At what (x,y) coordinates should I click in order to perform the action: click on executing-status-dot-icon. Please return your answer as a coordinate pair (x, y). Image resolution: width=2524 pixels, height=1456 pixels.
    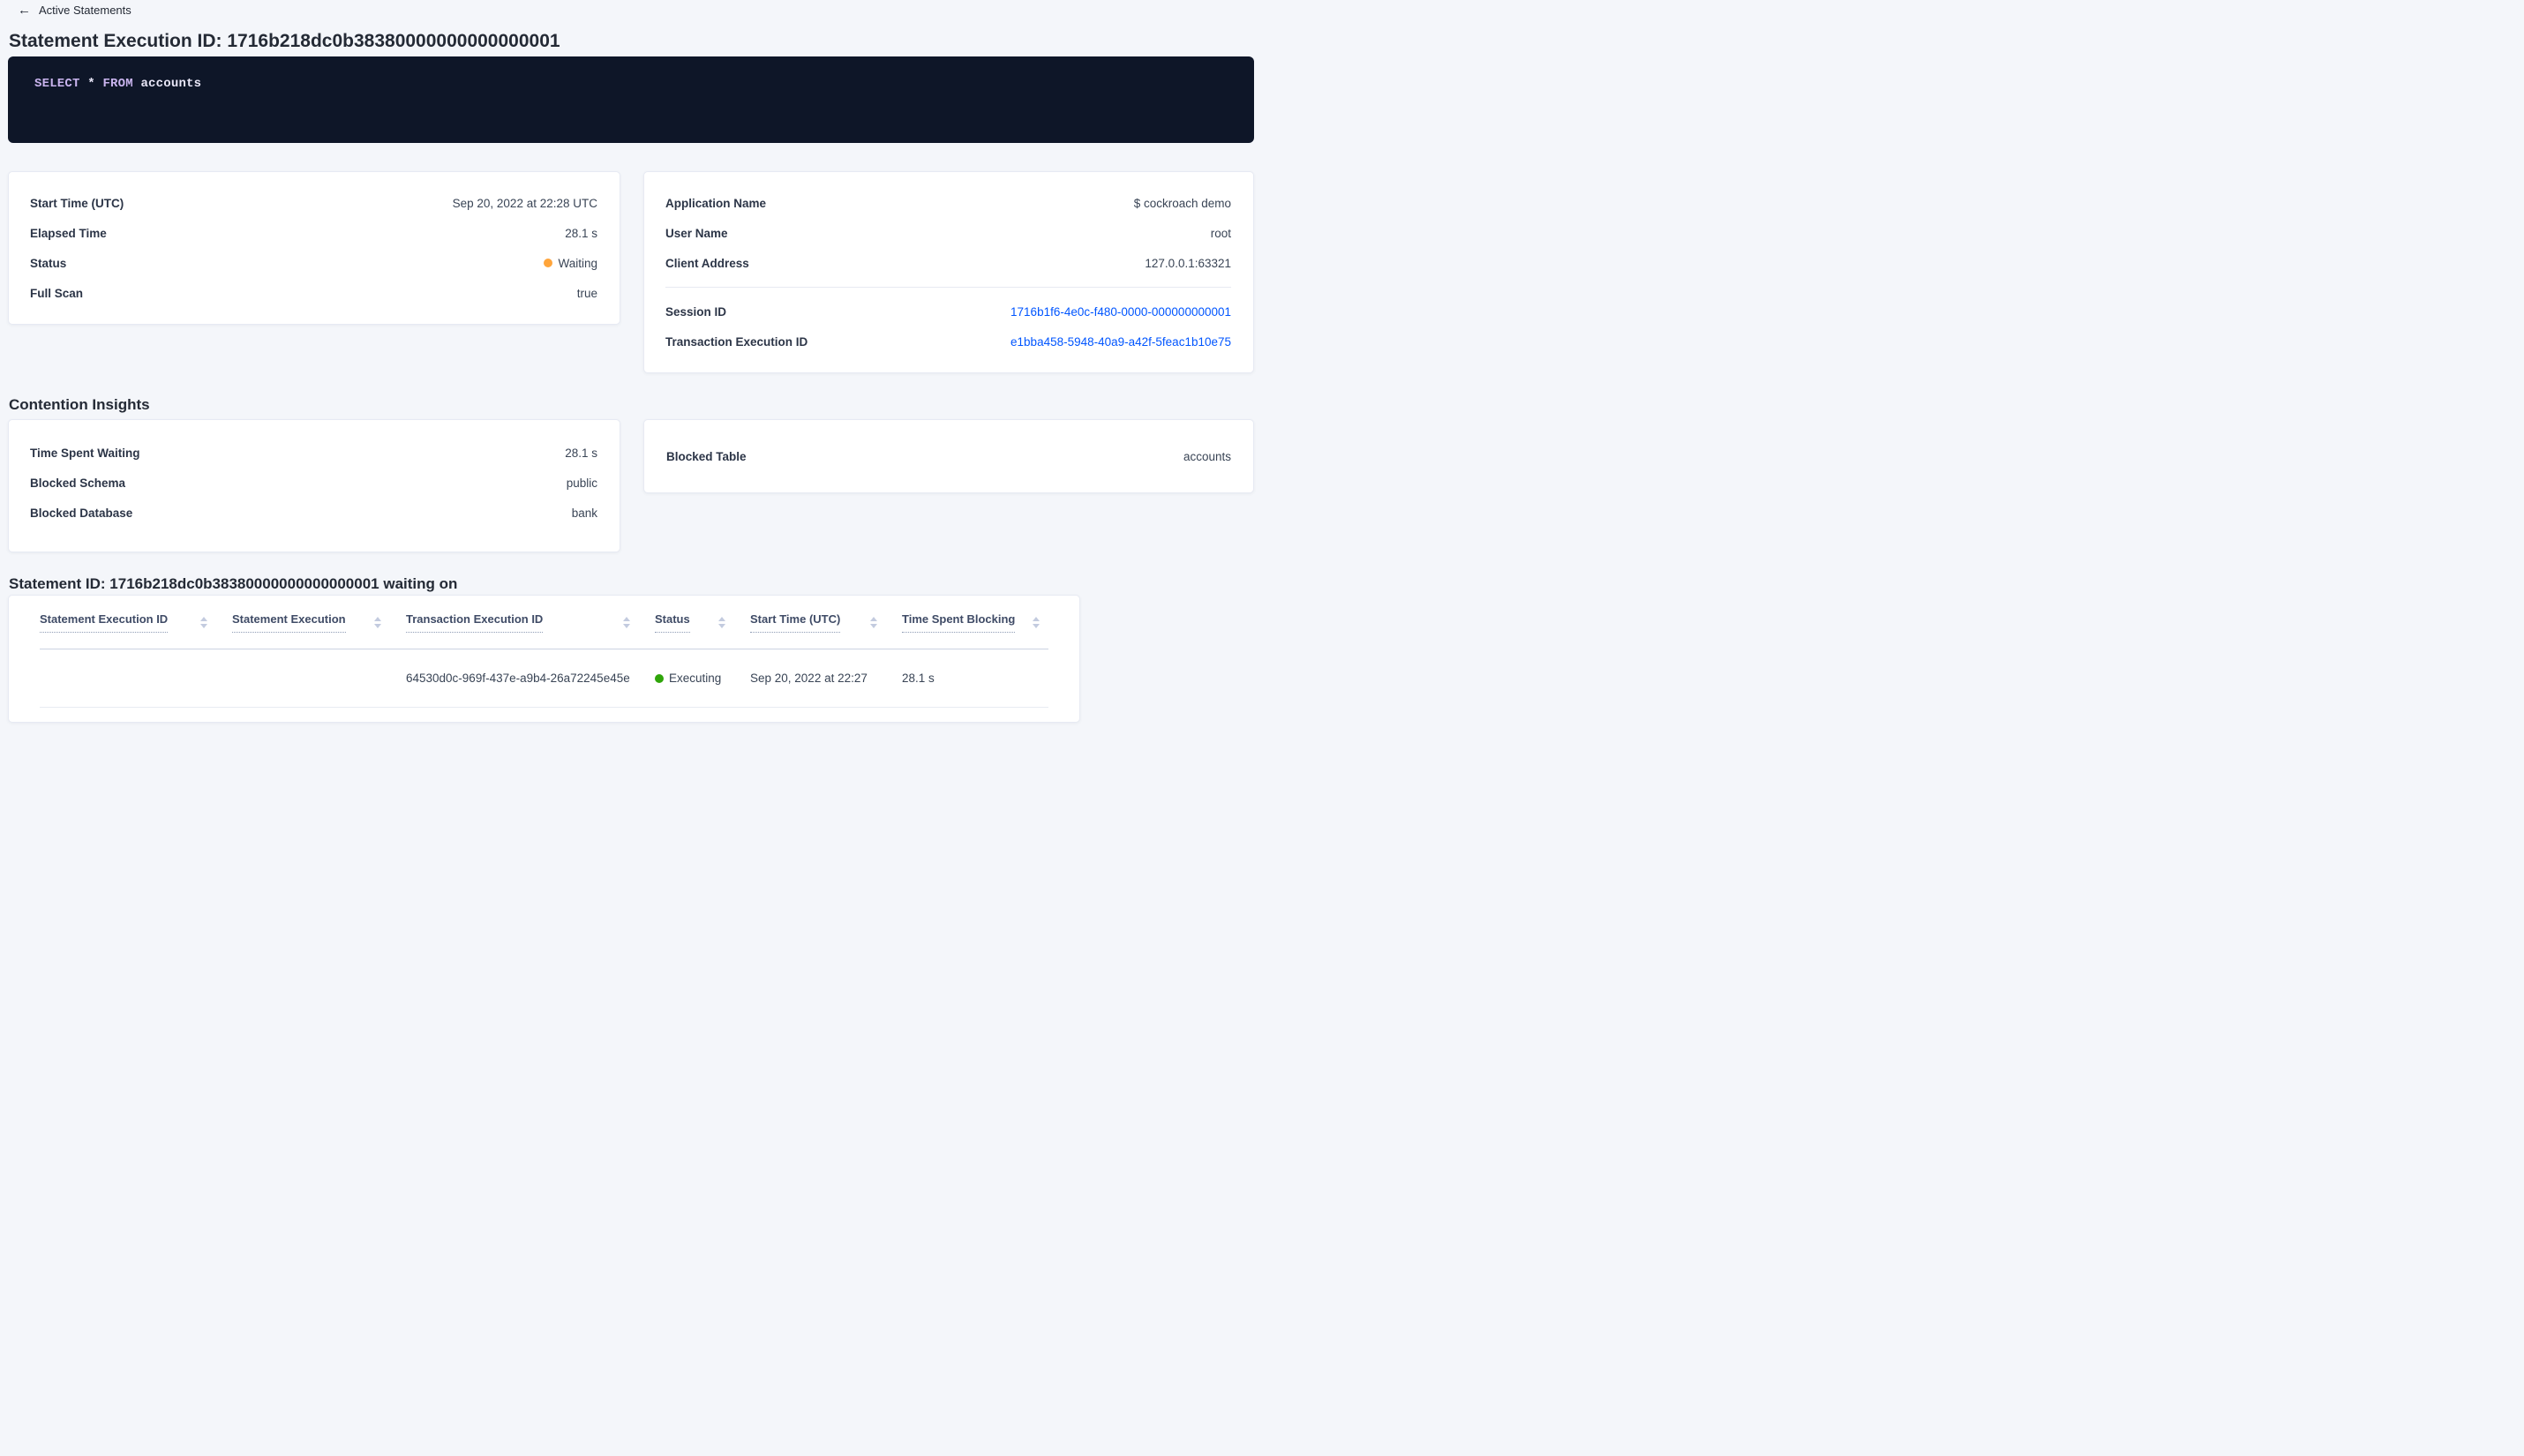
    Looking at the image, I should click on (659, 678).